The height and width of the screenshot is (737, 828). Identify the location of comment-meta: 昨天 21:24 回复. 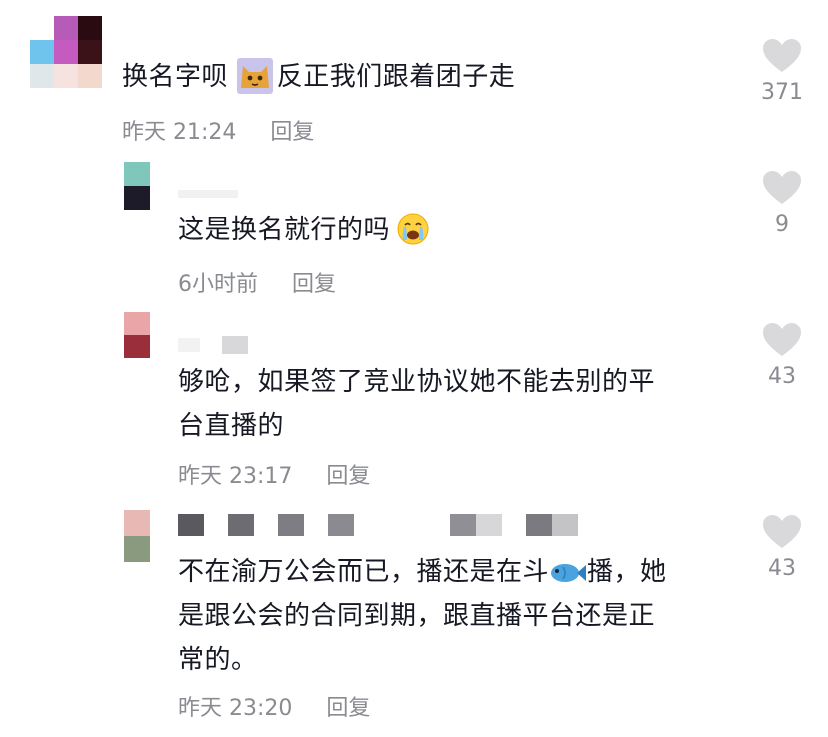
(218, 130).